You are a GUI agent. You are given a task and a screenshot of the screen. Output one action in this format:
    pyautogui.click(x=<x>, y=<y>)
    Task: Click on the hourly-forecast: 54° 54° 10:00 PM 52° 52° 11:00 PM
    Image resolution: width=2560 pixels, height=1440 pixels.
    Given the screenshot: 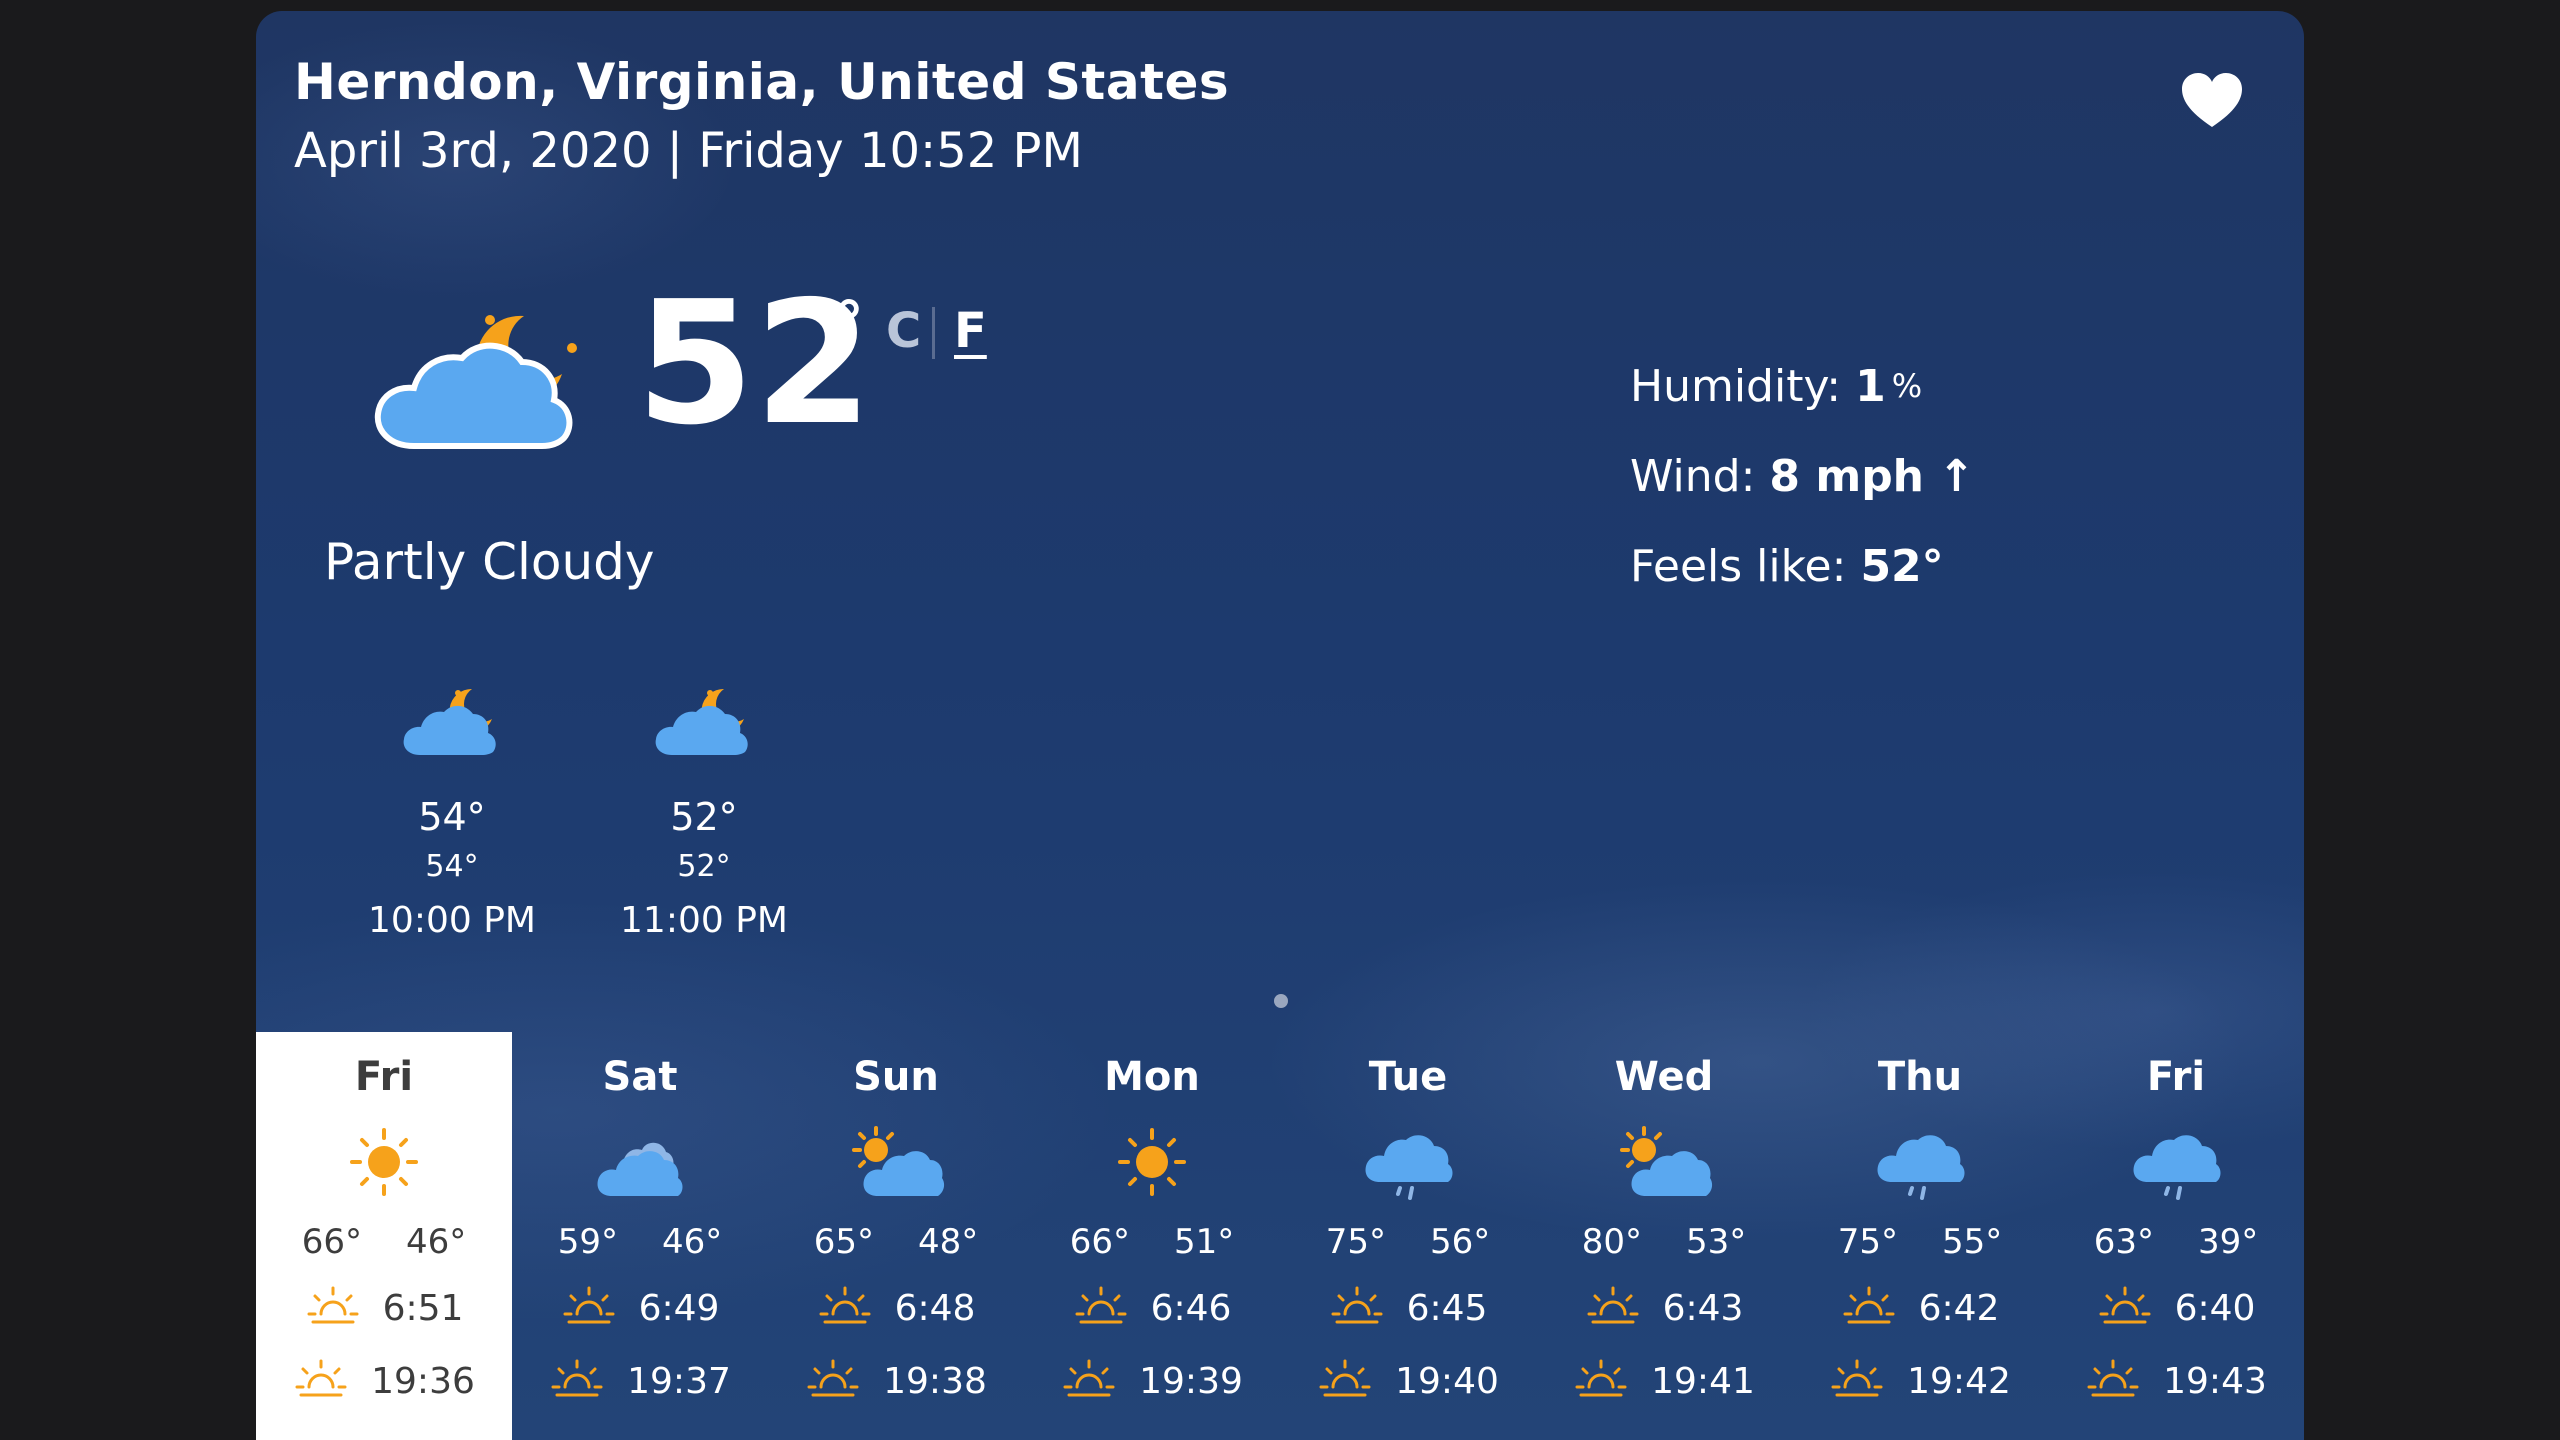 What is the action you would take?
    pyautogui.click(x=578, y=811)
    